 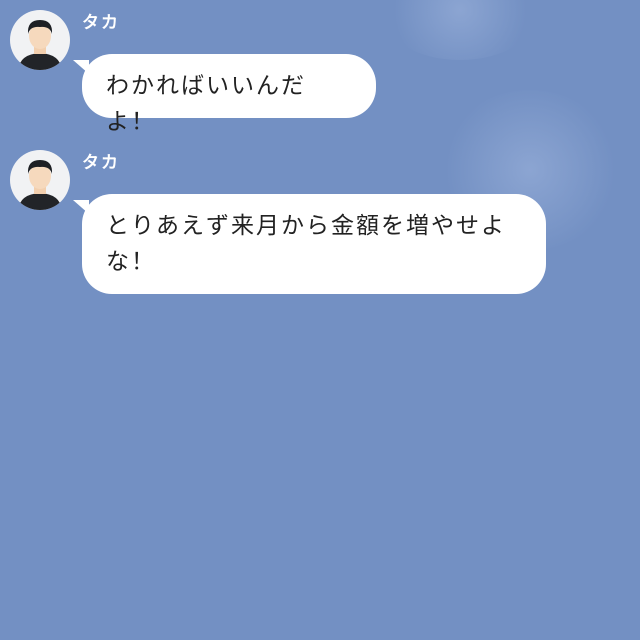 What do you see at coordinates (460, 30) in the screenshot?
I see `background-glow` at bounding box center [460, 30].